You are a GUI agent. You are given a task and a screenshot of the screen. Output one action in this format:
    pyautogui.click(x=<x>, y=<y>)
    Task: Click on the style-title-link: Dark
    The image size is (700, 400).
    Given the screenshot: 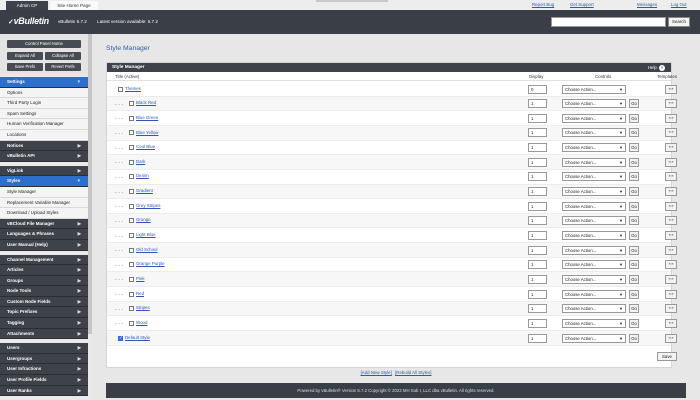 What is the action you would take?
    pyautogui.click(x=140, y=161)
    